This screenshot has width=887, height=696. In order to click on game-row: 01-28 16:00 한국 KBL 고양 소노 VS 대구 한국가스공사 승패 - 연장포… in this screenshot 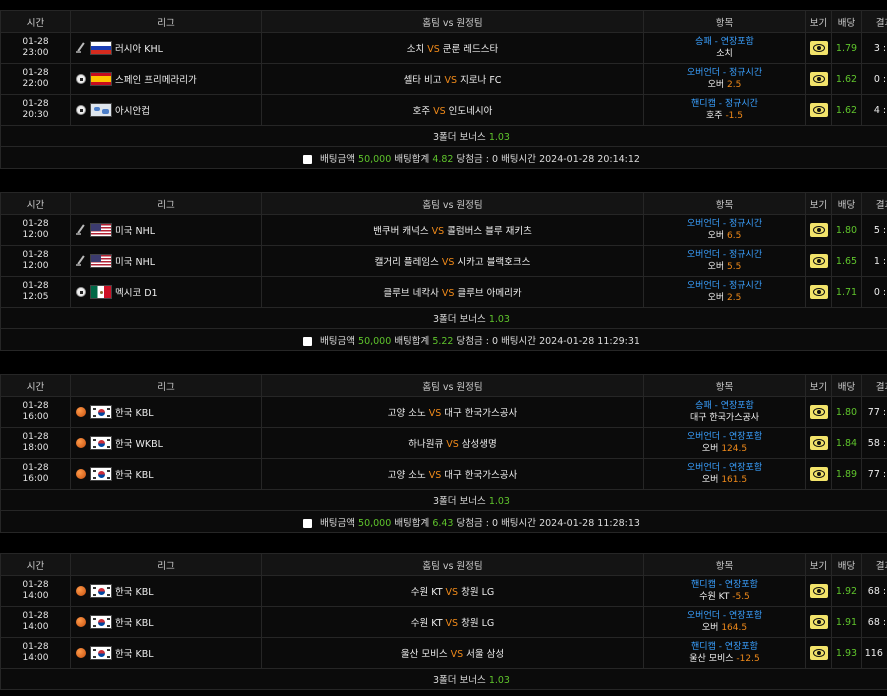, I will do `click(443, 412)`.